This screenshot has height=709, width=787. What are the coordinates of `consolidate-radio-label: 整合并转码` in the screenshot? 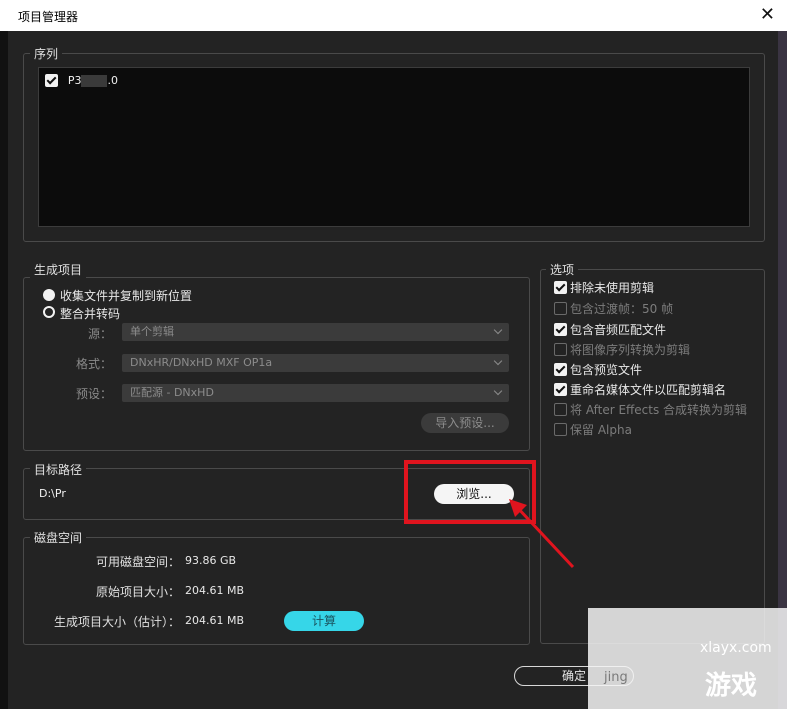 It's located at (90, 314).